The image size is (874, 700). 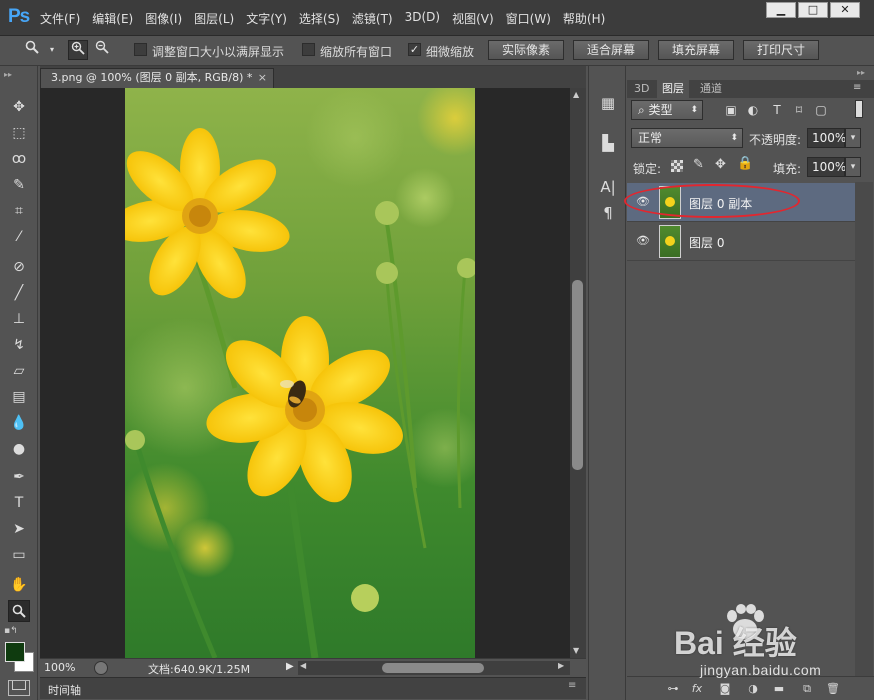 What do you see at coordinates (753, 110) in the screenshot?
I see `filter-adjustment-icon: ◐` at bounding box center [753, 110].